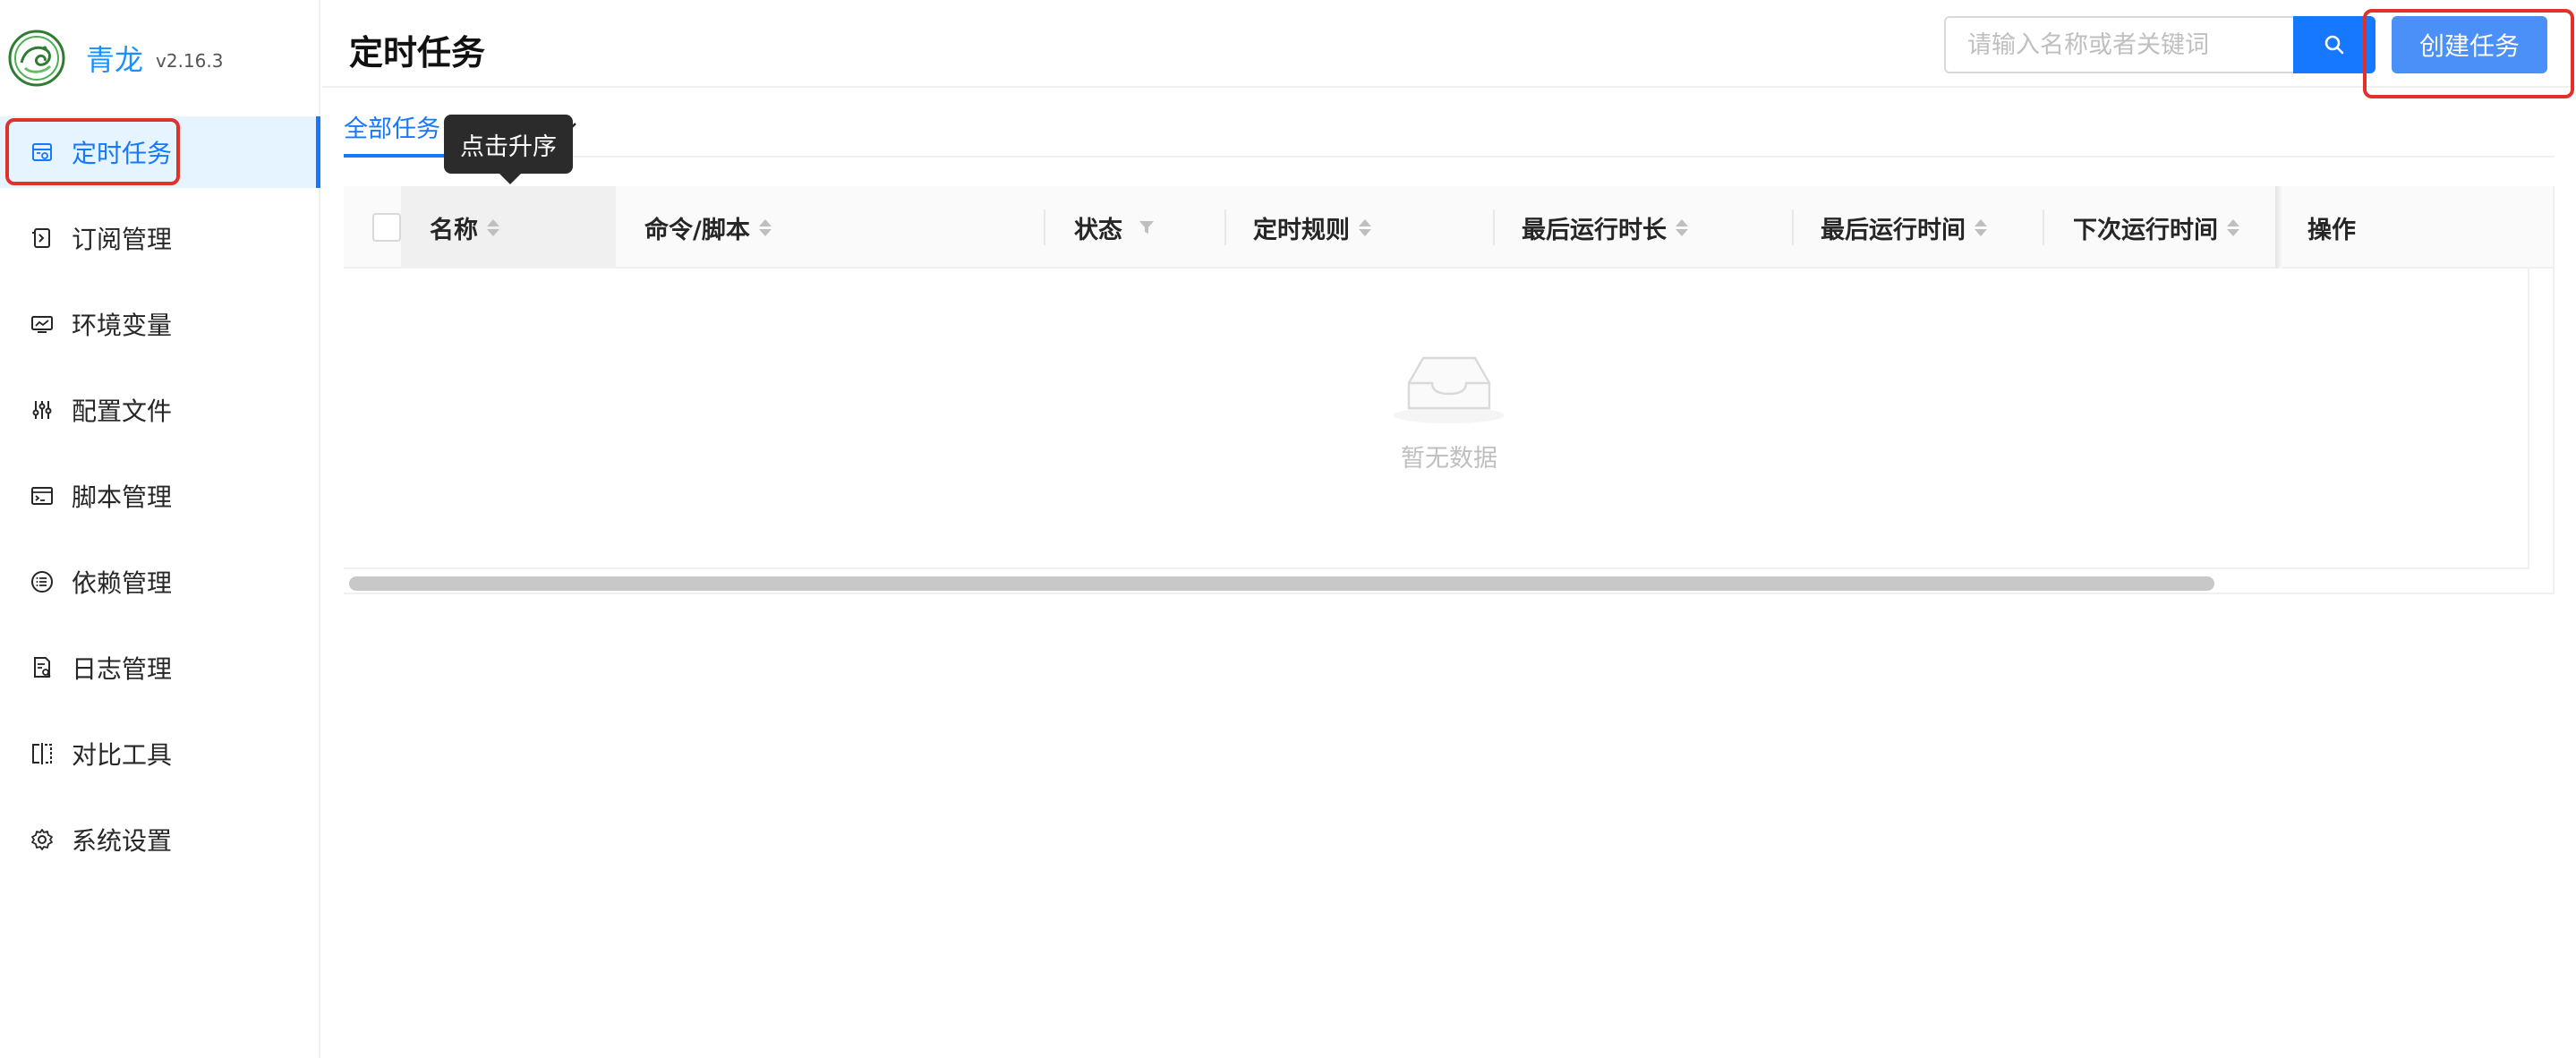 The width and height of the screenshot is (2576, 1058). I want to click on filter-icon, so click(1146, 227).